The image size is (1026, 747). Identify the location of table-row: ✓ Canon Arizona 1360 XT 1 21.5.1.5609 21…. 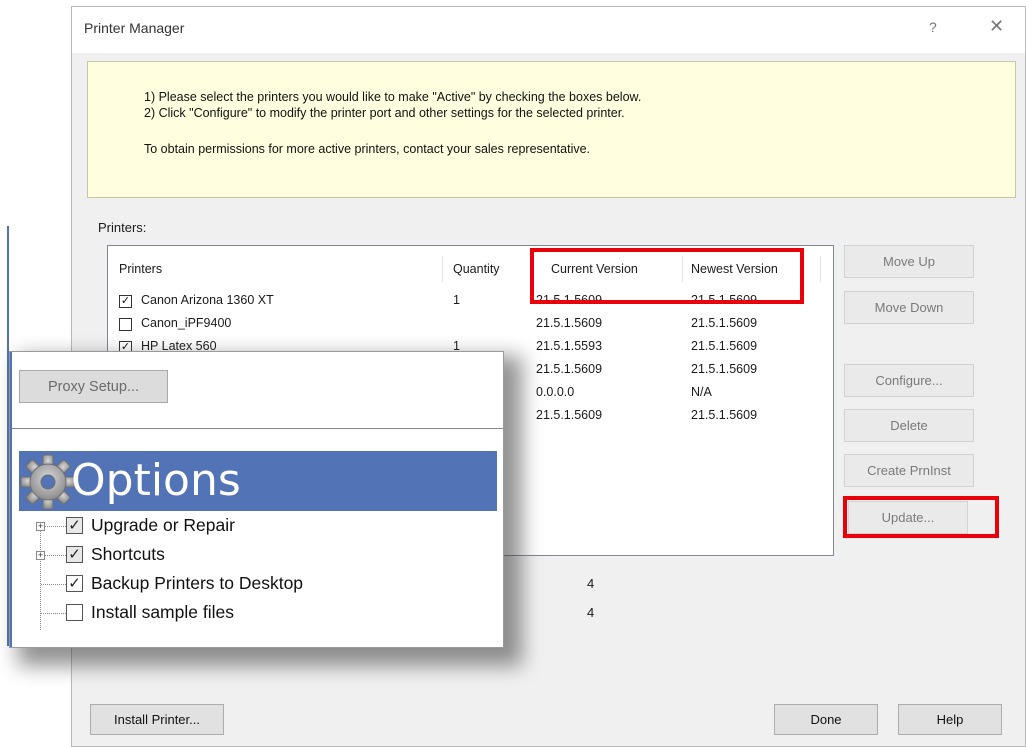
(470, 304).